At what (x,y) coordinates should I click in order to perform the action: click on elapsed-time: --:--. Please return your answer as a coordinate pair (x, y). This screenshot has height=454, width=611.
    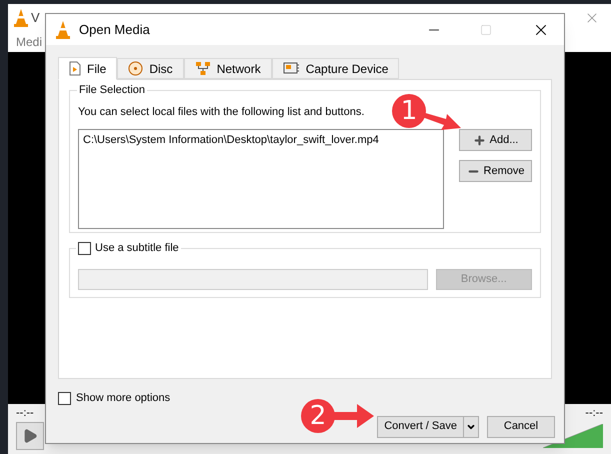
    Looking at the image, I should click on (25, 413).